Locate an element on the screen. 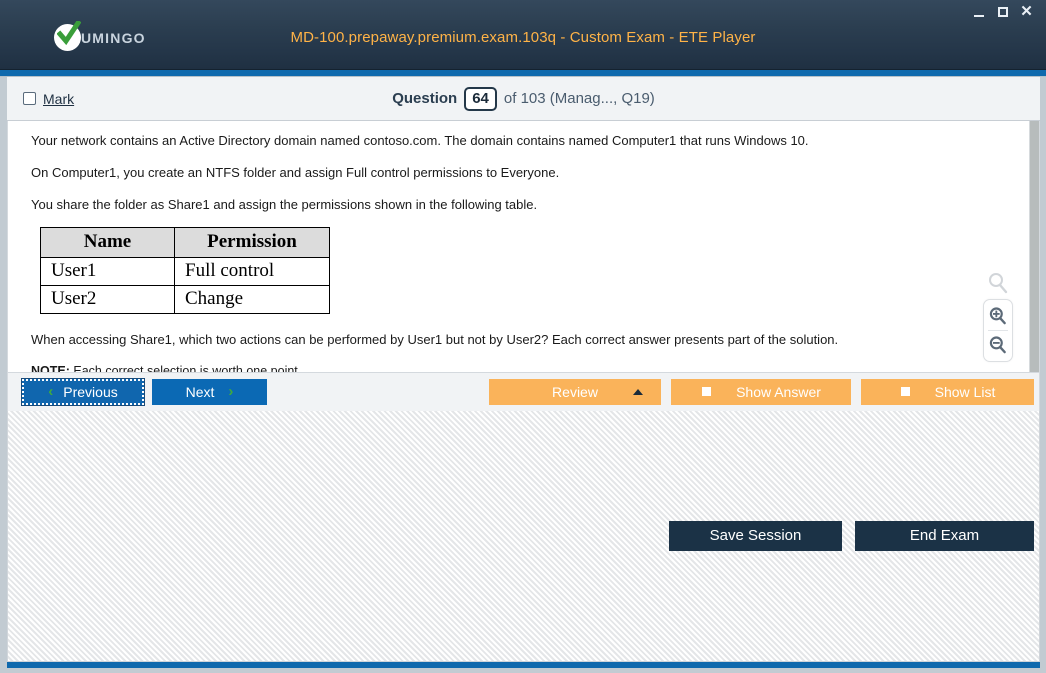 This screenshot has width=1046, height=673. mark-question-control: Mark is located at coordinates (48, 99).